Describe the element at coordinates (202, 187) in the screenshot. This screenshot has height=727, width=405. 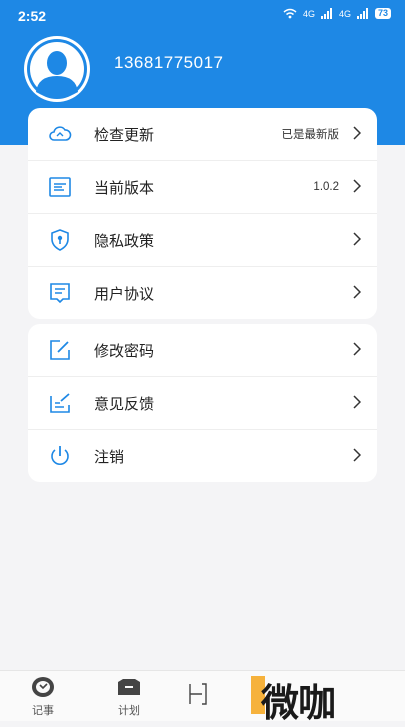
I see `row-current-version: 当前版本 1.0.2` at that location.